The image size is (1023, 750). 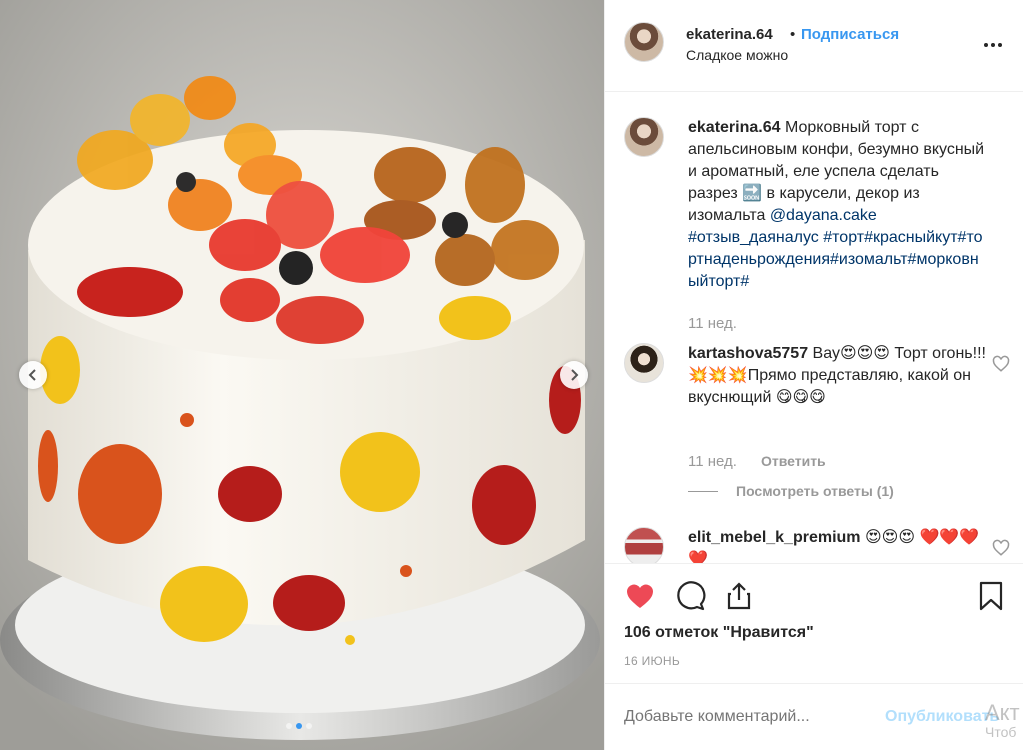 What do you see at coordinates (774, 537) in the screenshot?
I see `commenter-username: elit_mebel_k_premium` at bounding box center [774, 537].